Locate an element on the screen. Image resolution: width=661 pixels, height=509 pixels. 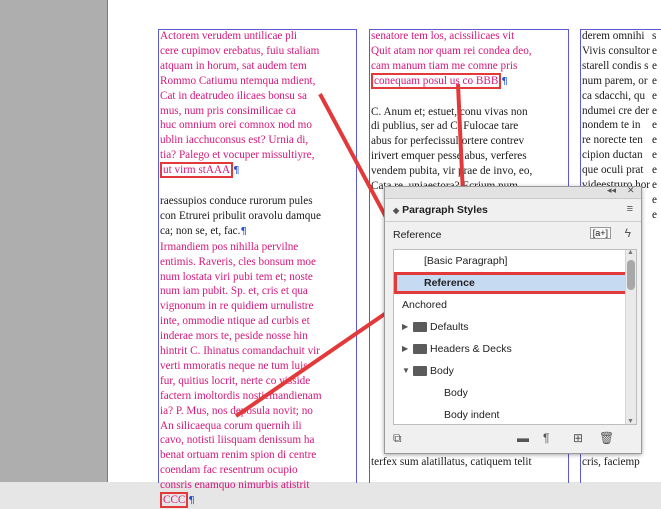
style-row: Reference is located at coordinates (515, 283).